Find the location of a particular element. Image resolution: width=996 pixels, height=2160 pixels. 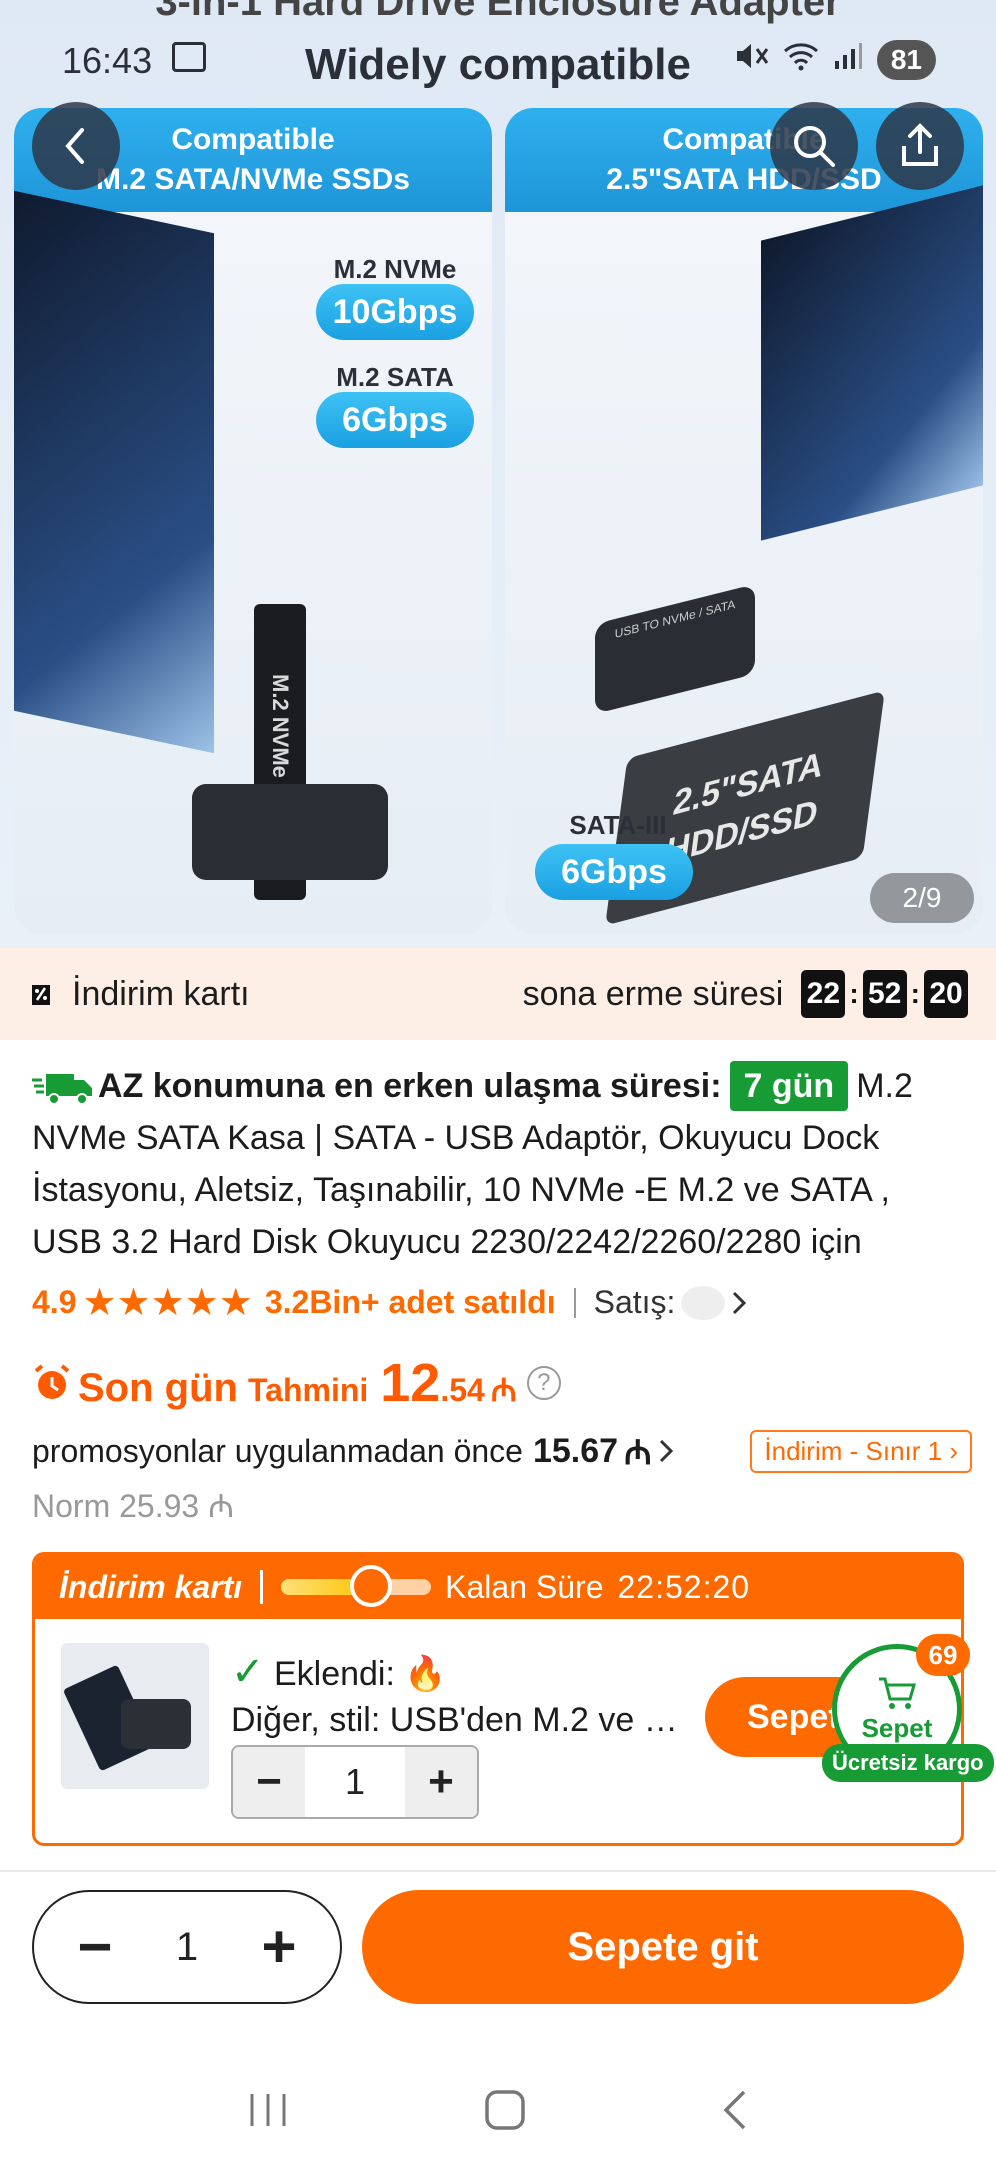

discount-card-header: İndirim kartı Kalan Süre 22:52:20 is located at coordinates (498, 1587).